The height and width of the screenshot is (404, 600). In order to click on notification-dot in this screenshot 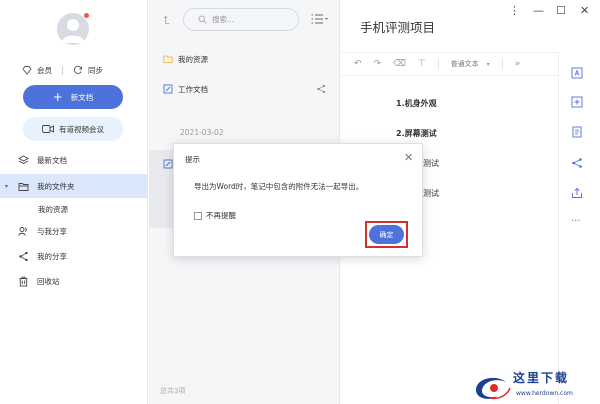, I will do `click(86, 15)`.